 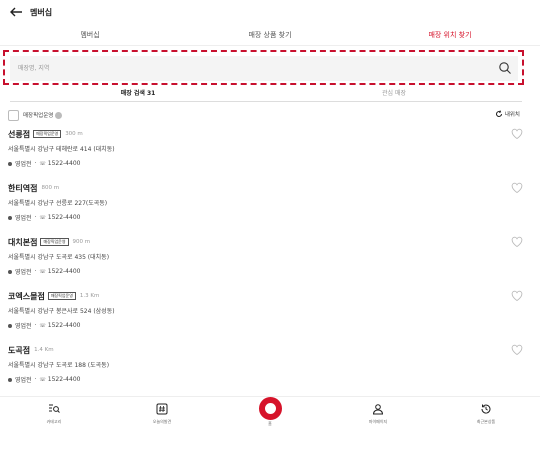 I want to click on nav-mypage-label: 마이페이지, so click(x=378, y=421).